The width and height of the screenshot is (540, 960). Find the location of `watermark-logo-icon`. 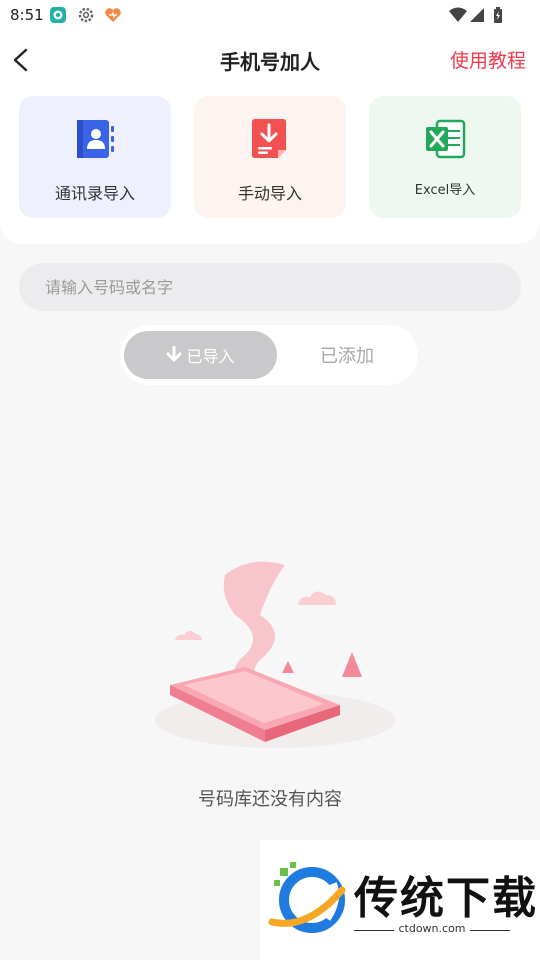

watermark-logo-icon is located at coordinates (307, 897).